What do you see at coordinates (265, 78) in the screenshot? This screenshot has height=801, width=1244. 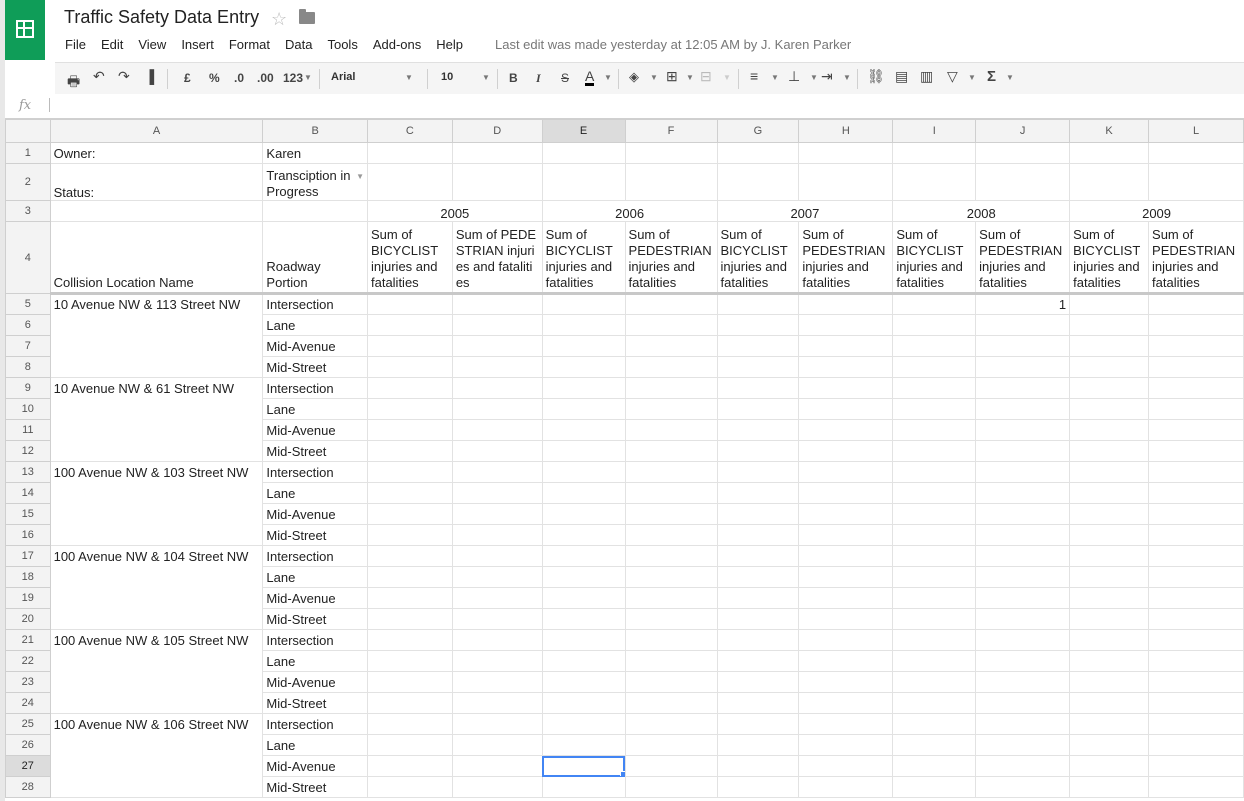 I see `increase-decimal-button: .00` at bounding box center [265, 78].